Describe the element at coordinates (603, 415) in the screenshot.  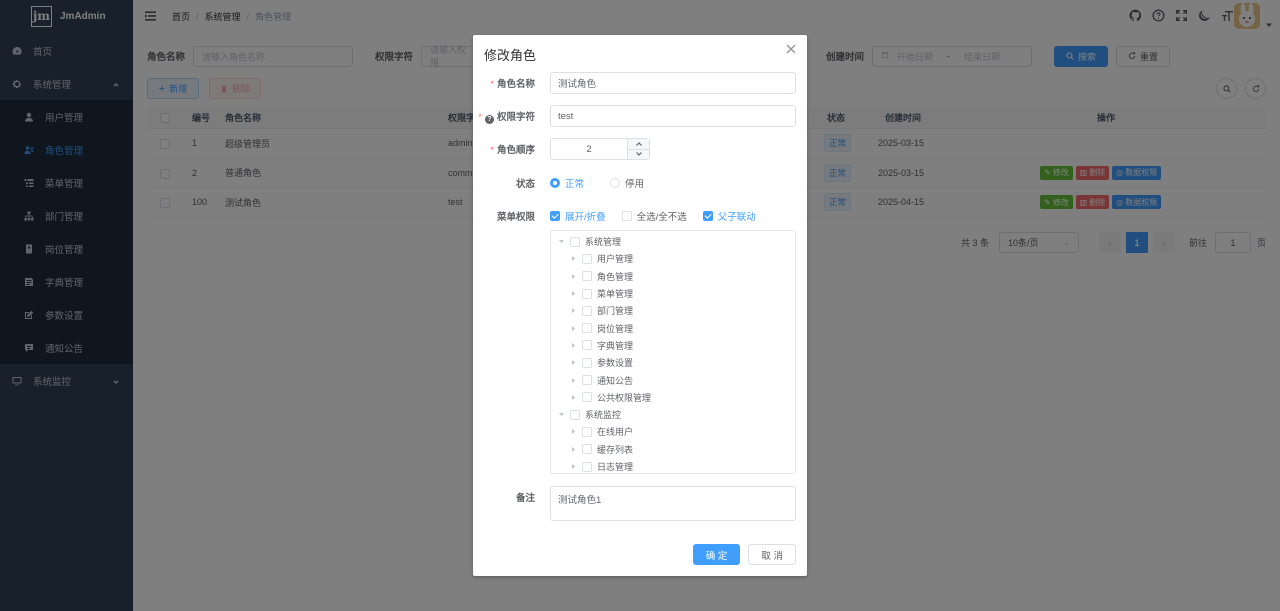
I see `tree-node-label: 系统监控` at that location.